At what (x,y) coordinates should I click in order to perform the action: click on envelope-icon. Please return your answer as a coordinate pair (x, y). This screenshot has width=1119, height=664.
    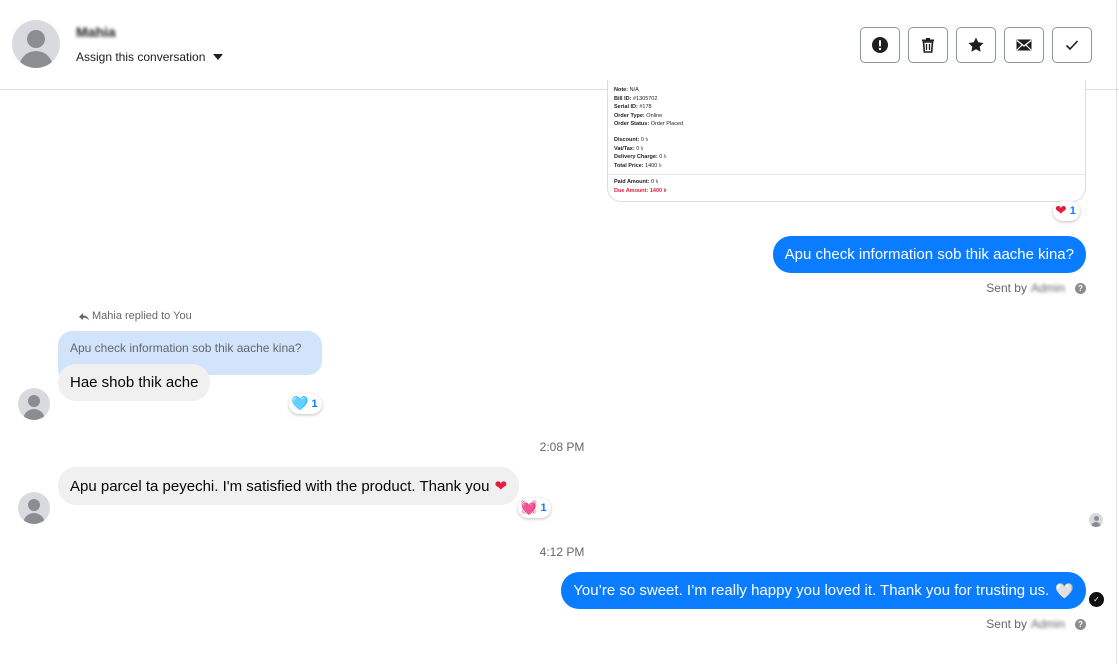
    Looking at the image, I should click on (1024, 45).